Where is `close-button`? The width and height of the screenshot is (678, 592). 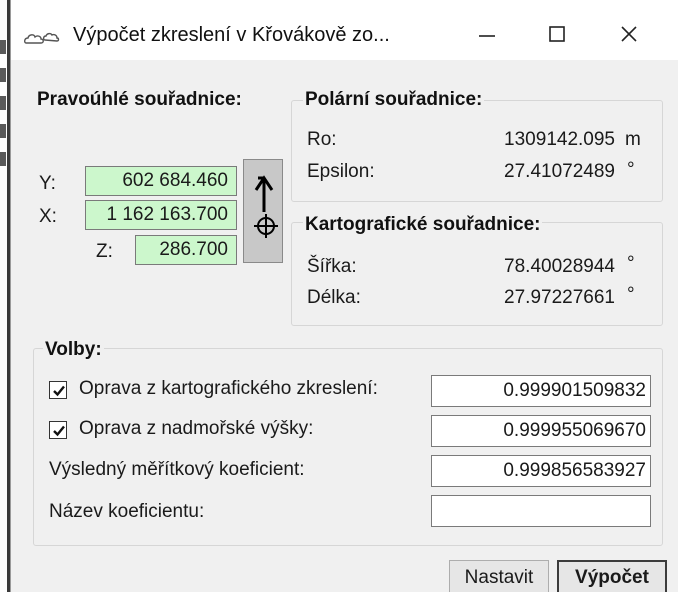
close-button is located at coordinates (629, 34).